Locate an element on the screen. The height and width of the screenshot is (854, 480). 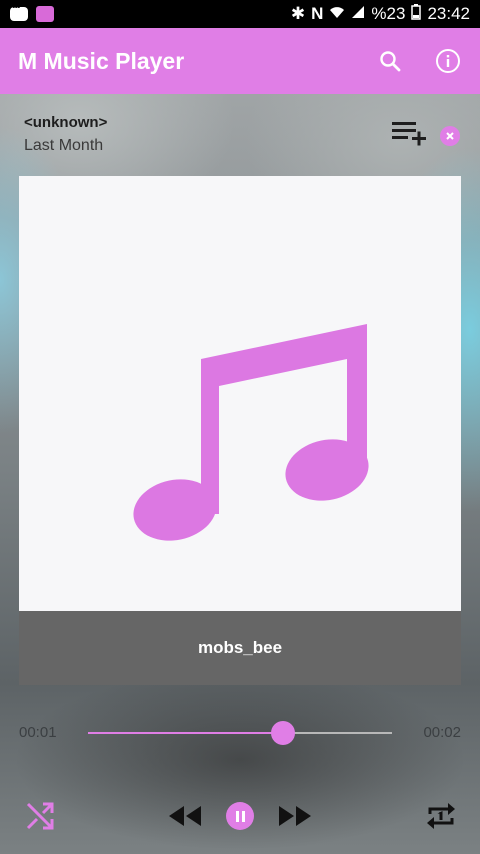
fast-forward-icon is located at coordinates (295, 816).